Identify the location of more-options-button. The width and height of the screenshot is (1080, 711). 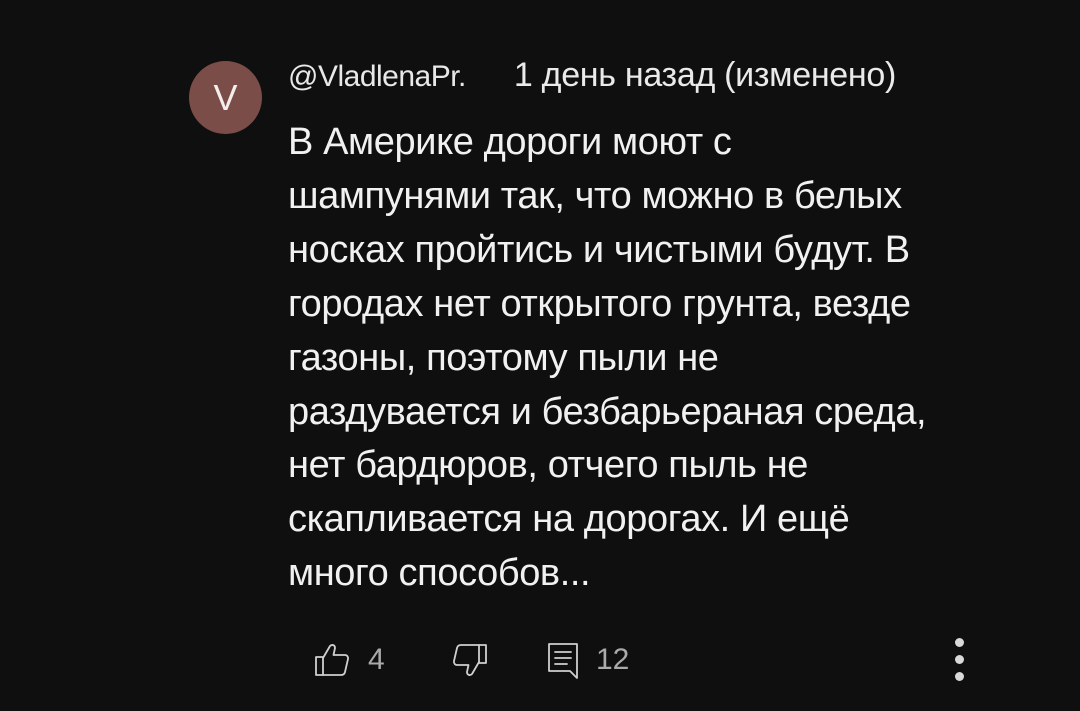
(960, 660).